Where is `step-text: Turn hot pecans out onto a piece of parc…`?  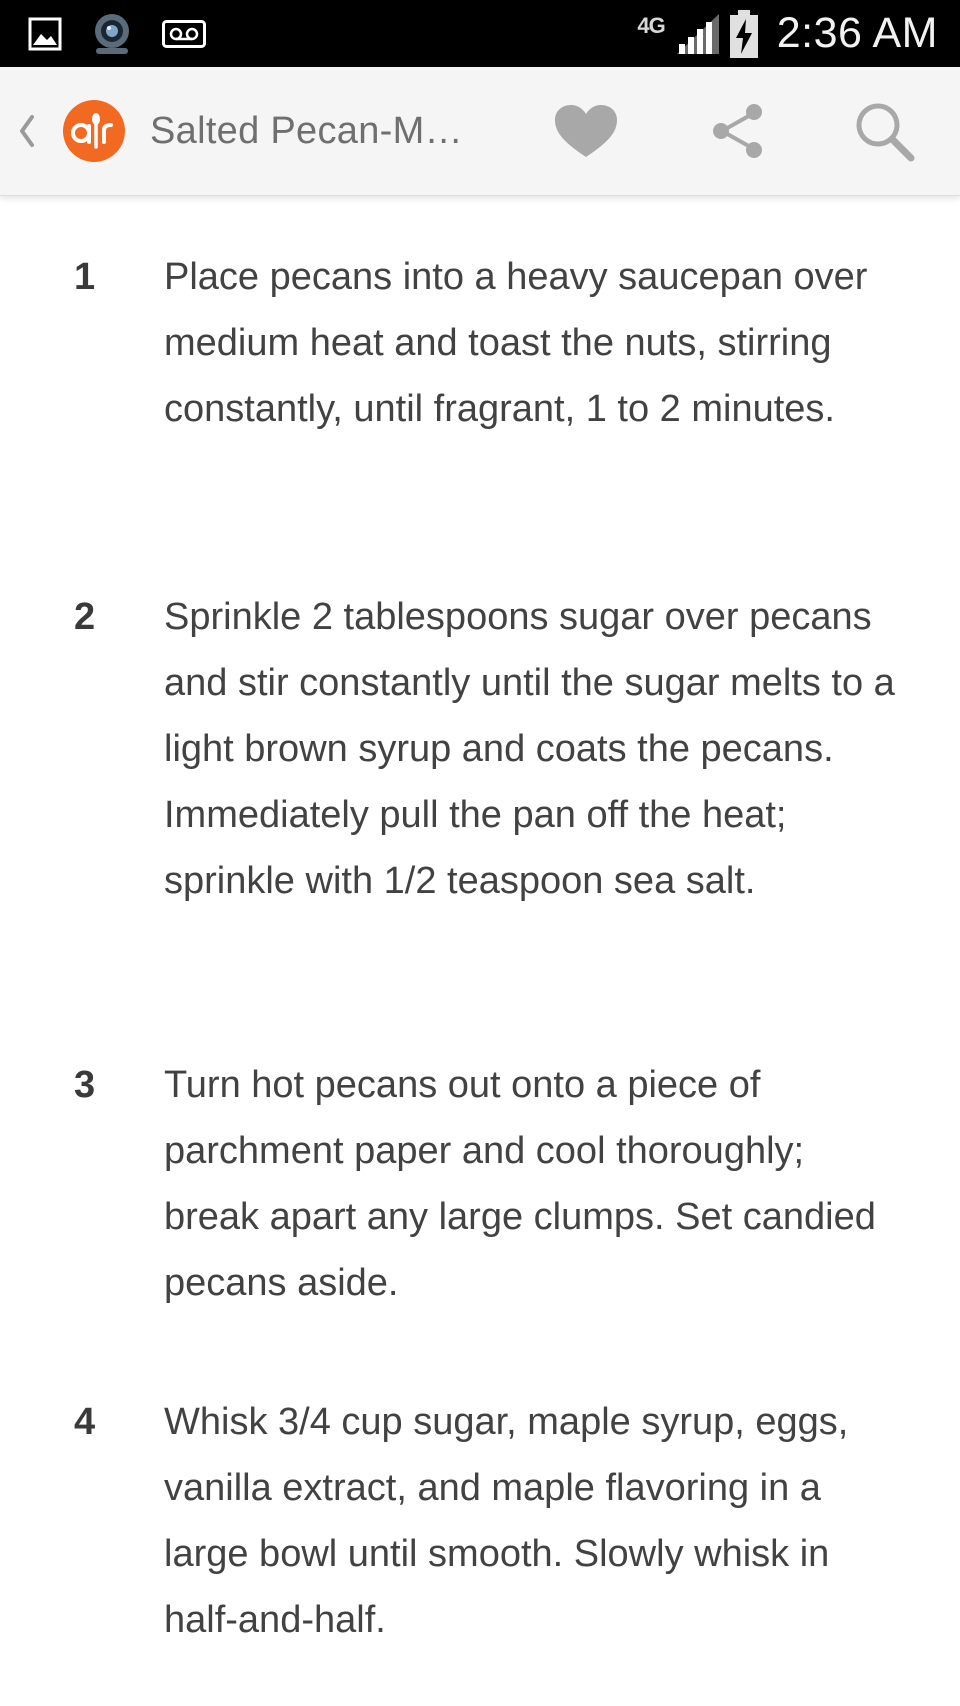 step-text: Turn hot pecans out onto a piece of parc… is located at coordinates (520, 1184).